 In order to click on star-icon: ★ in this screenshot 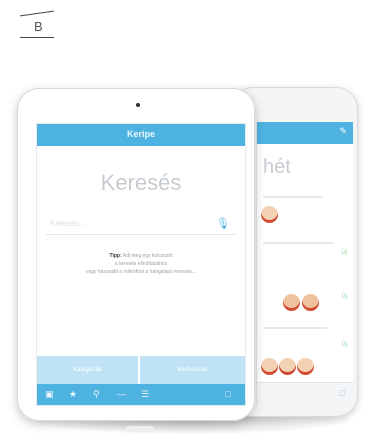, I will do `click(73, 394)`.